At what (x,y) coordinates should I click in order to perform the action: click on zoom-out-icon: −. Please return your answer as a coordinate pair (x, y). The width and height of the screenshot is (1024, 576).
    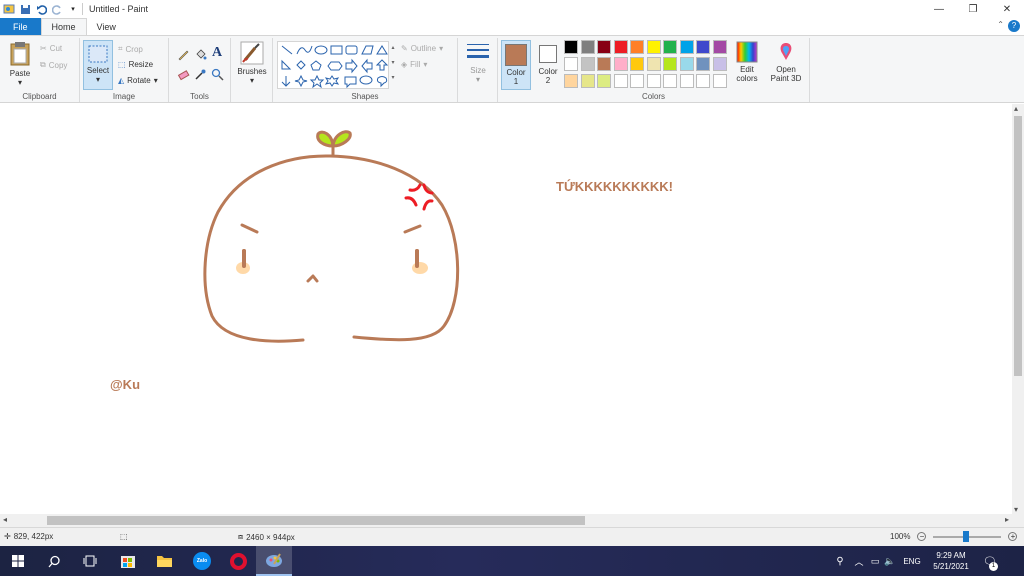
    Looking at the image, I should click on (922, 536).